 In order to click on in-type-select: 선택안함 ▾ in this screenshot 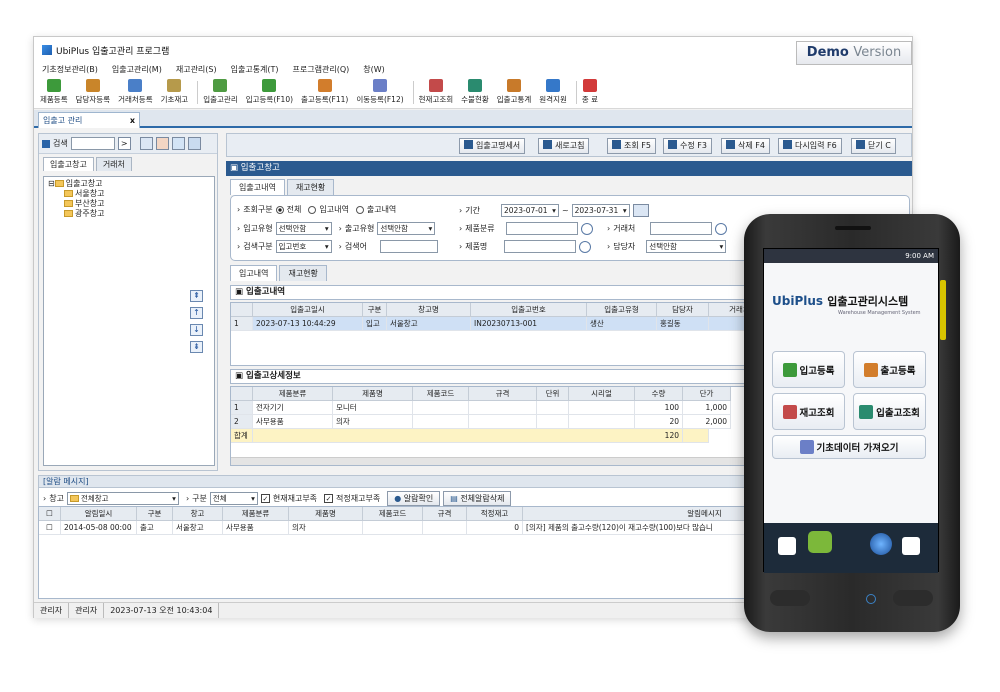, I will do `click(303, 228)`.